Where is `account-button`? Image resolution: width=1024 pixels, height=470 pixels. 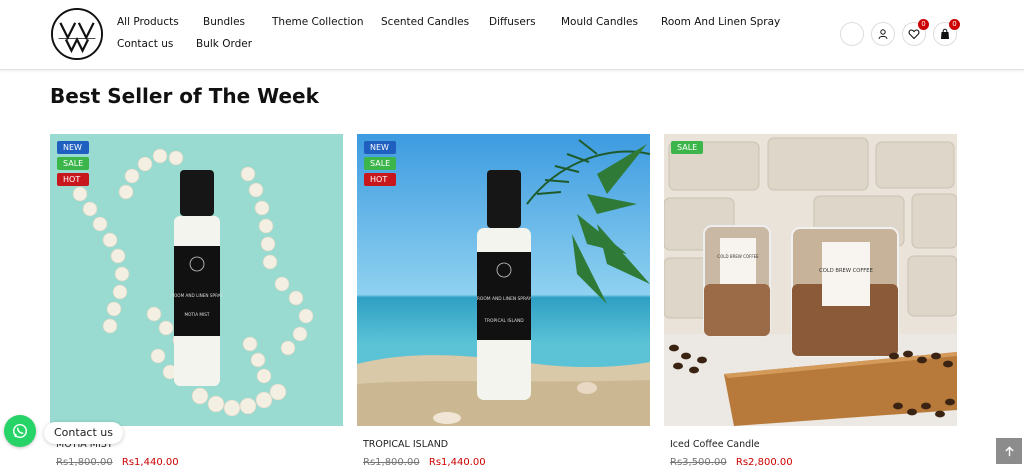 account-button is located at coordinates (883, 34).